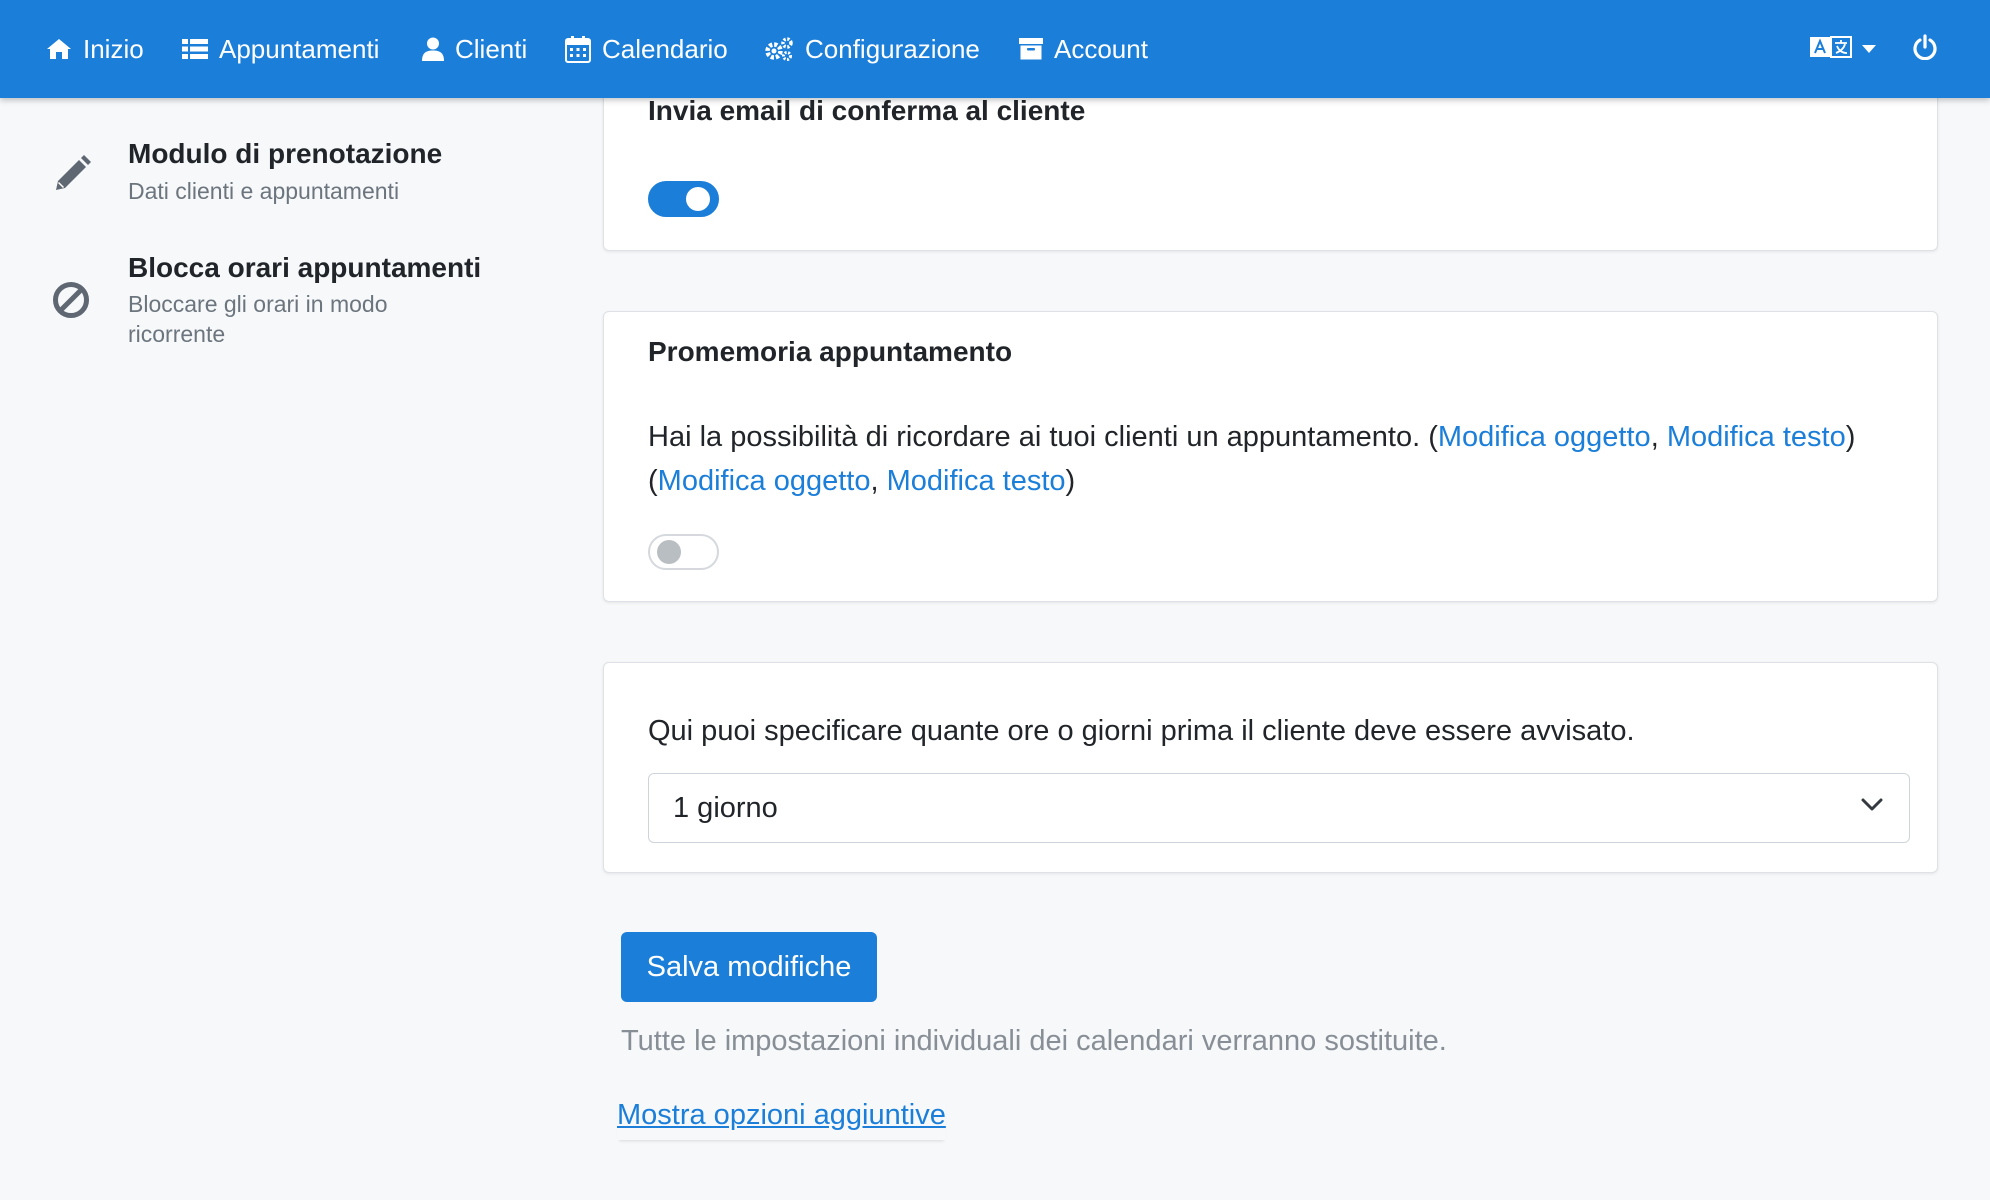  What do you see at coordinates (749, 967) in the screenshot?
I see `save-button: Salva modifiche` at bounding box center [749, 967].